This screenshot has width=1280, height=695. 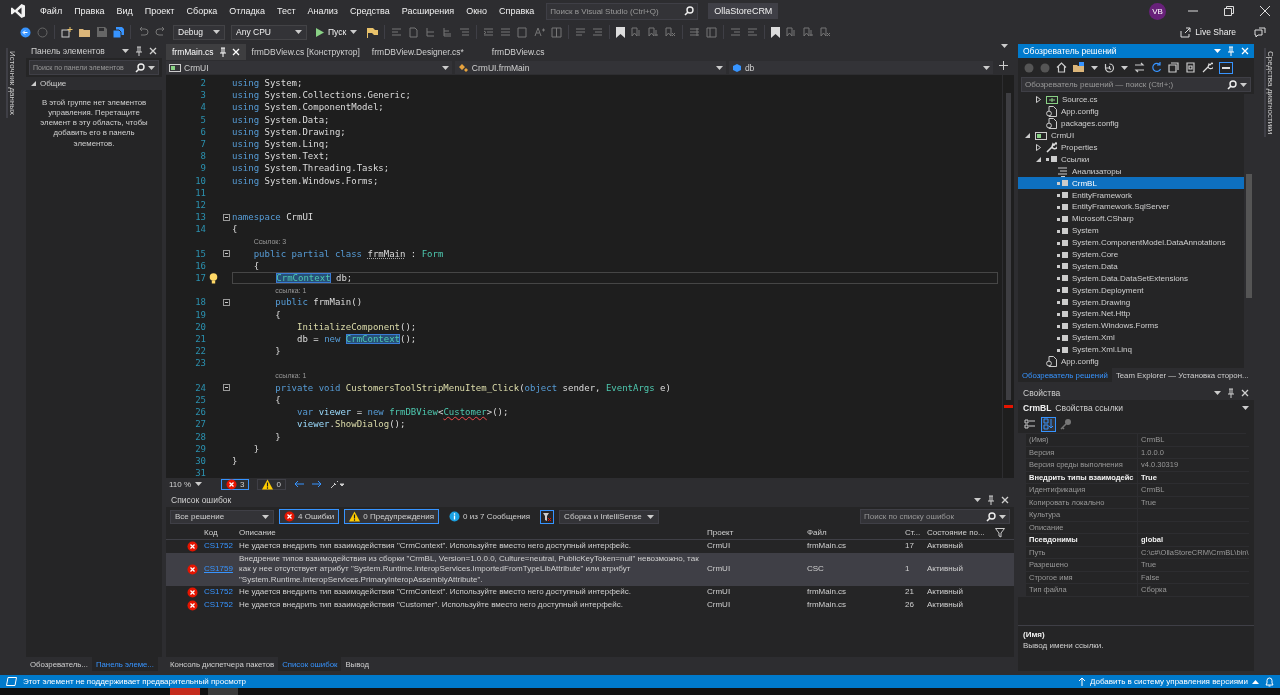 I want to click on tree-item: System.Deployment, so click(x=1131, y=290).